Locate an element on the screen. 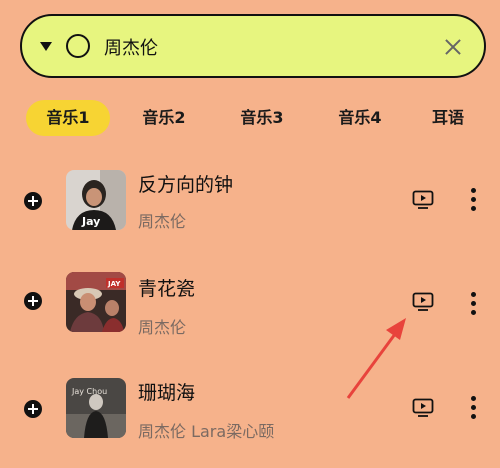 Image resolution: width=500 pixels, height=468 pixels. search-bar is located at coordinates (253, 46).